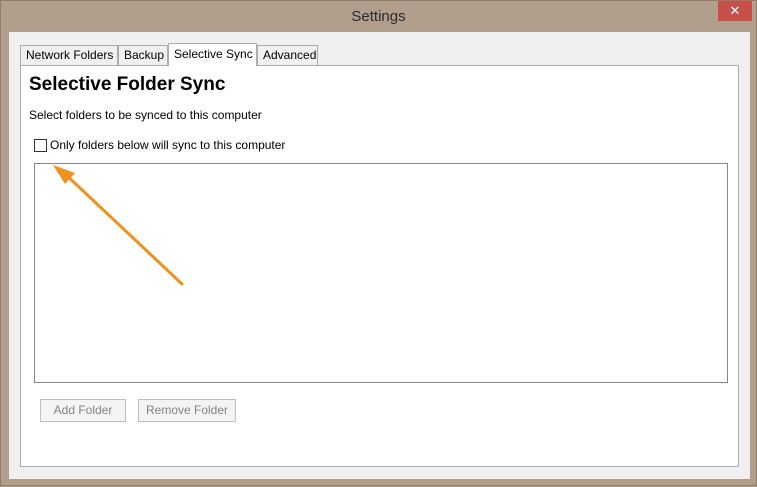 The height and width of the screenshot is (487, 757). What do you see at coordinates (212, 54) in the screenshot?
I see `tab-selective-sync: Selective Sync` at bounding box center [212, 54].